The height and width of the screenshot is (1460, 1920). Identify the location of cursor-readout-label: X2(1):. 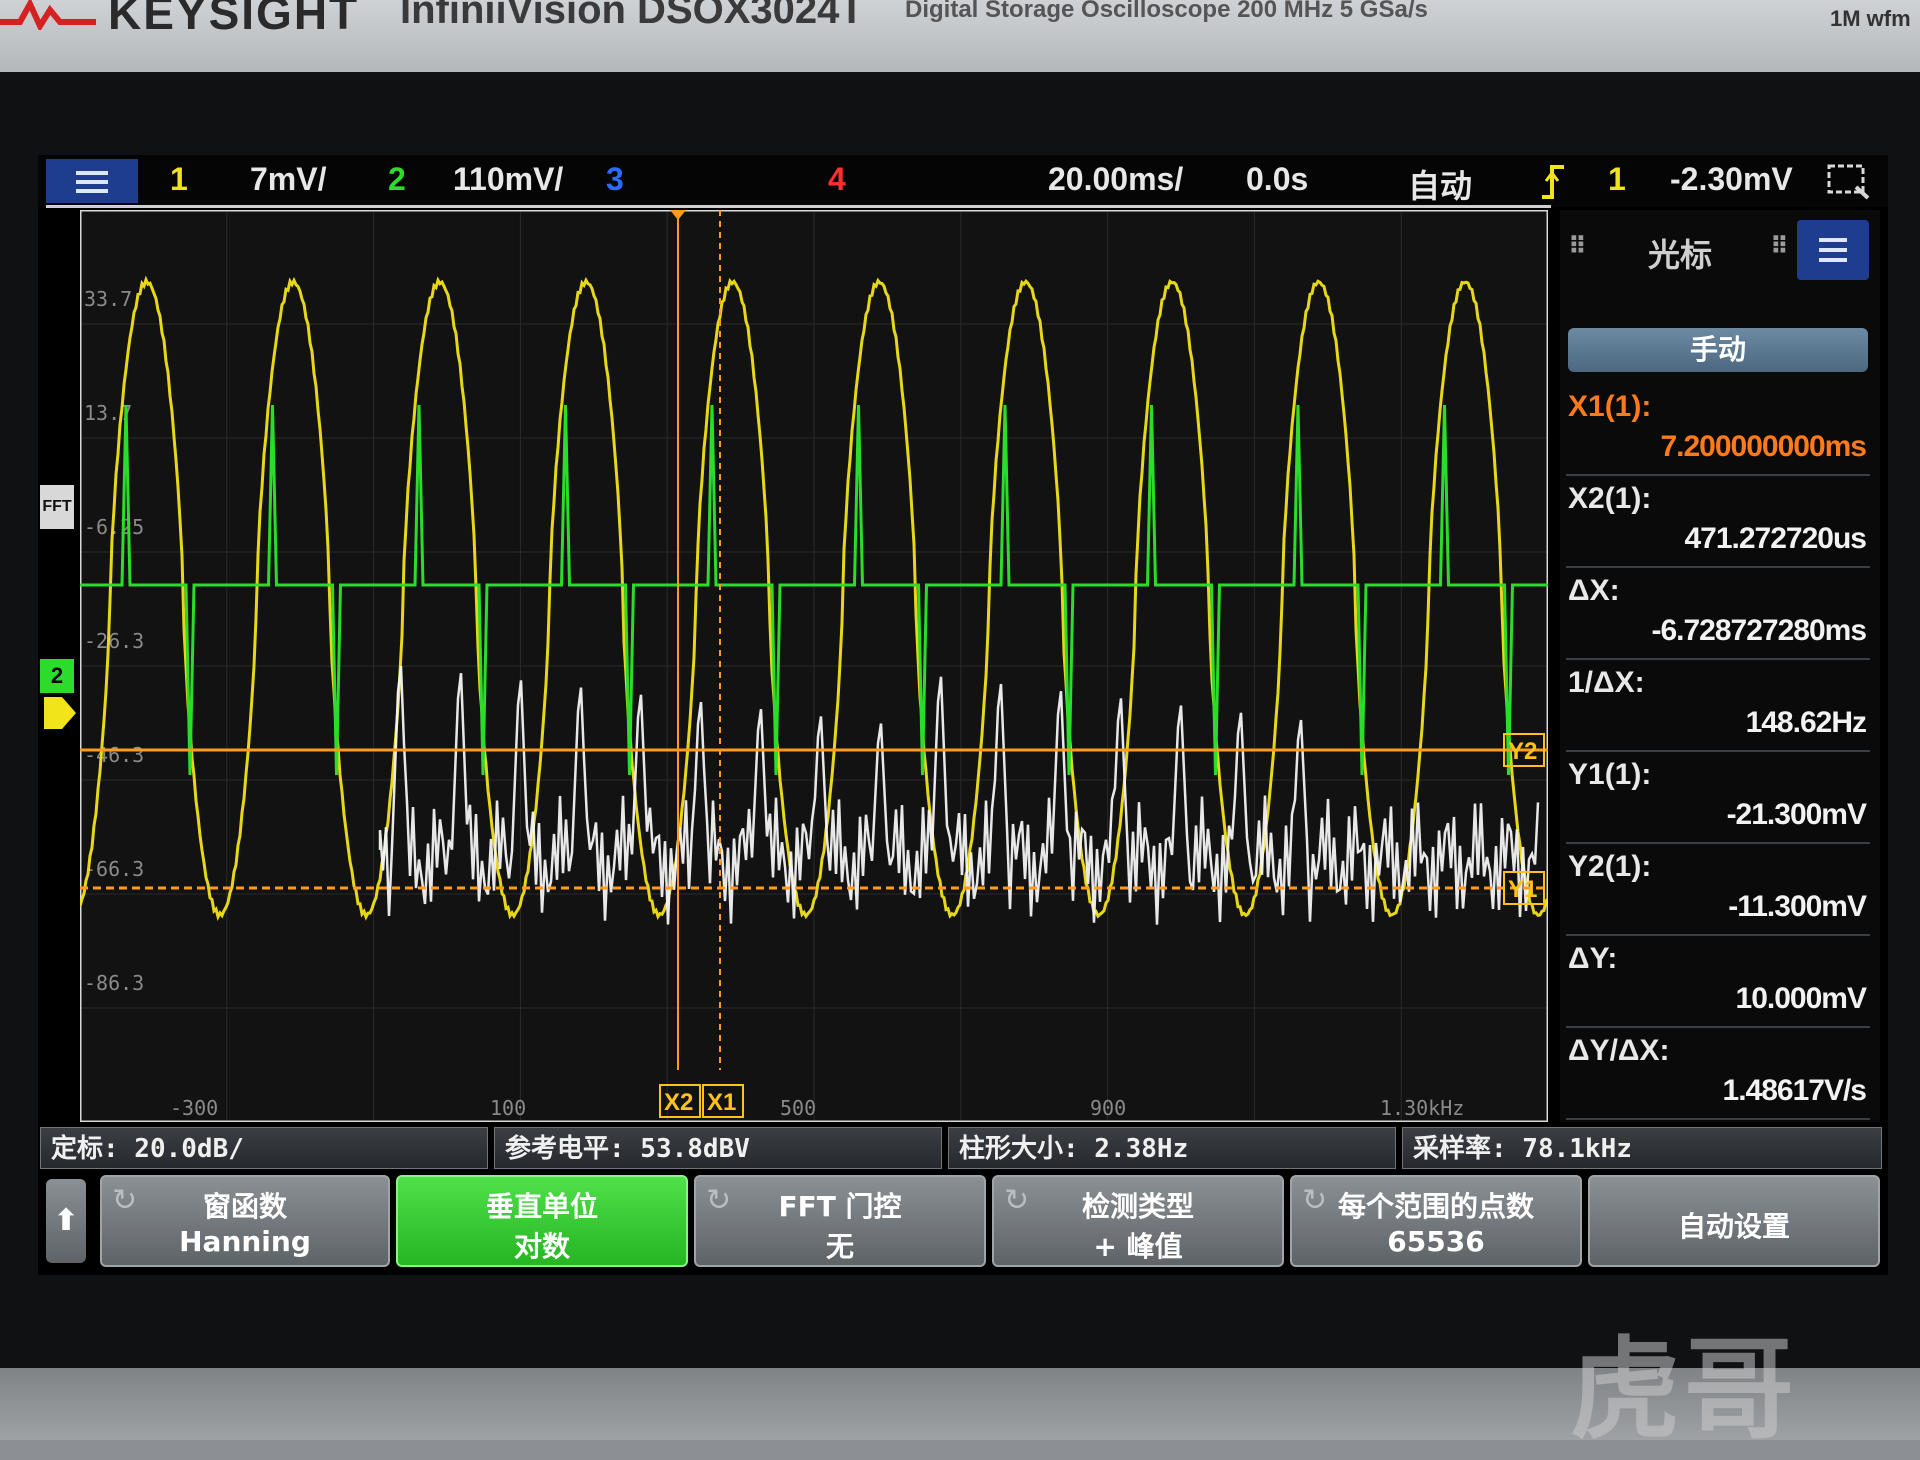
(1610, 498).